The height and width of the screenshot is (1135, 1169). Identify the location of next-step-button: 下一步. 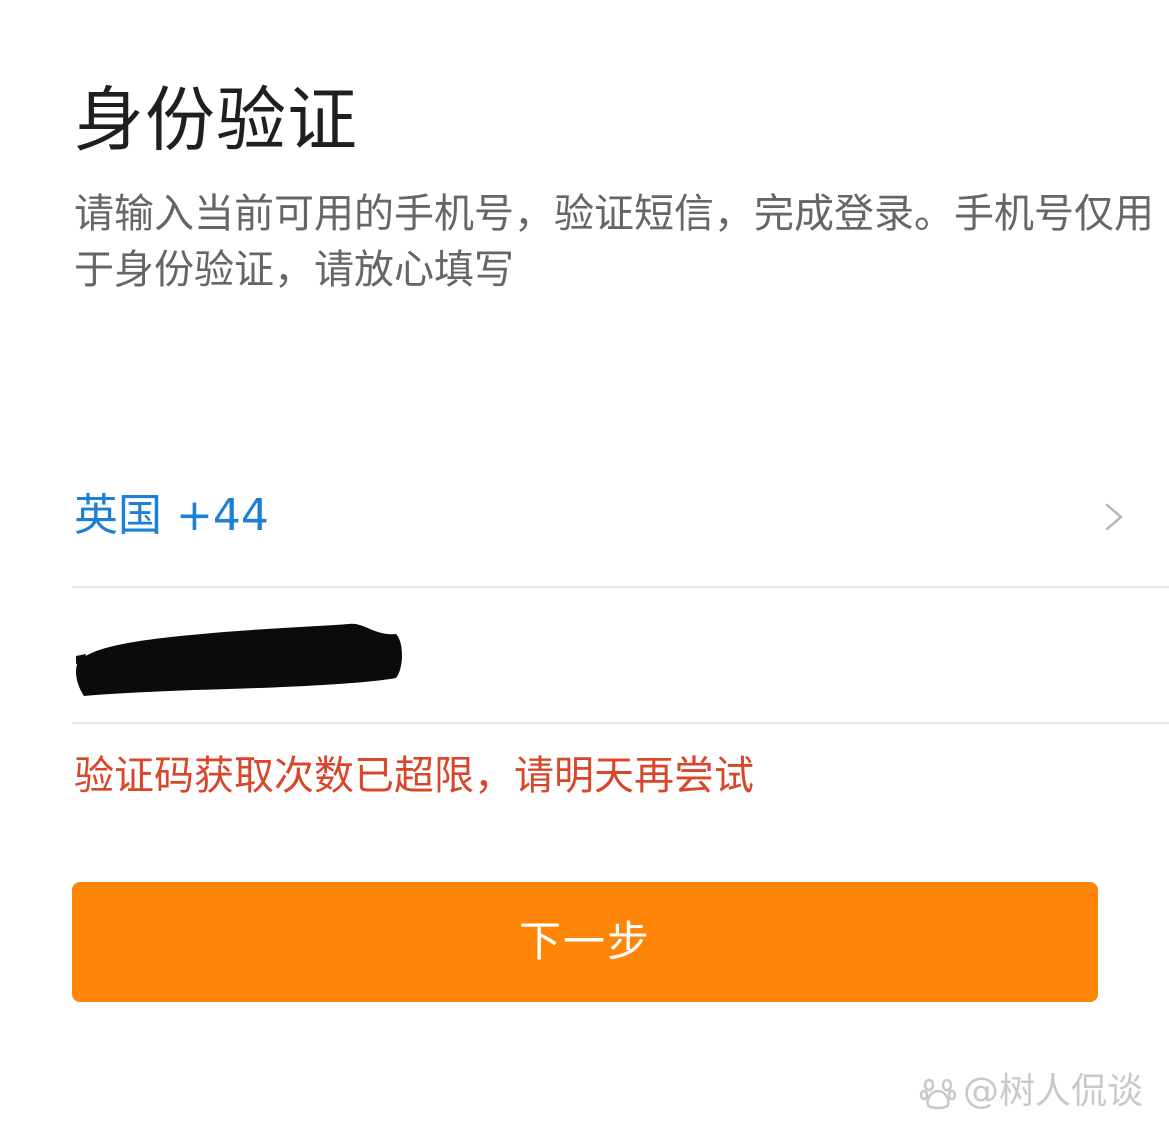
(585, 942).